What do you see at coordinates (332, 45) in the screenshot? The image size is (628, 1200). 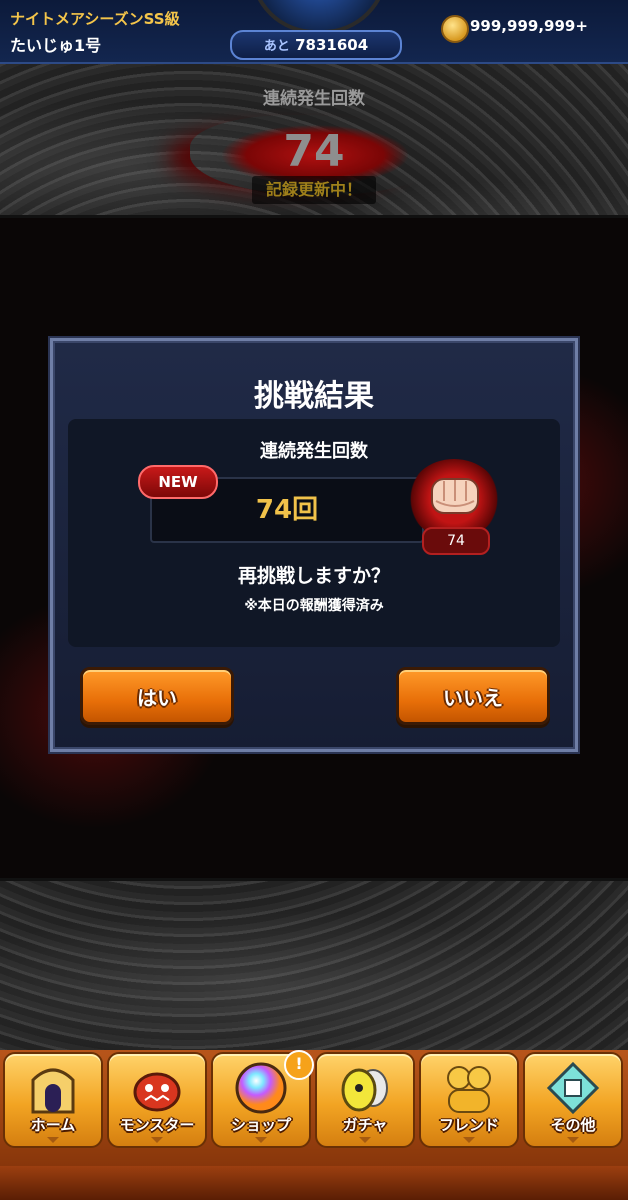 I see `remaining-value: 7831604` at bounding box center [332, 45].